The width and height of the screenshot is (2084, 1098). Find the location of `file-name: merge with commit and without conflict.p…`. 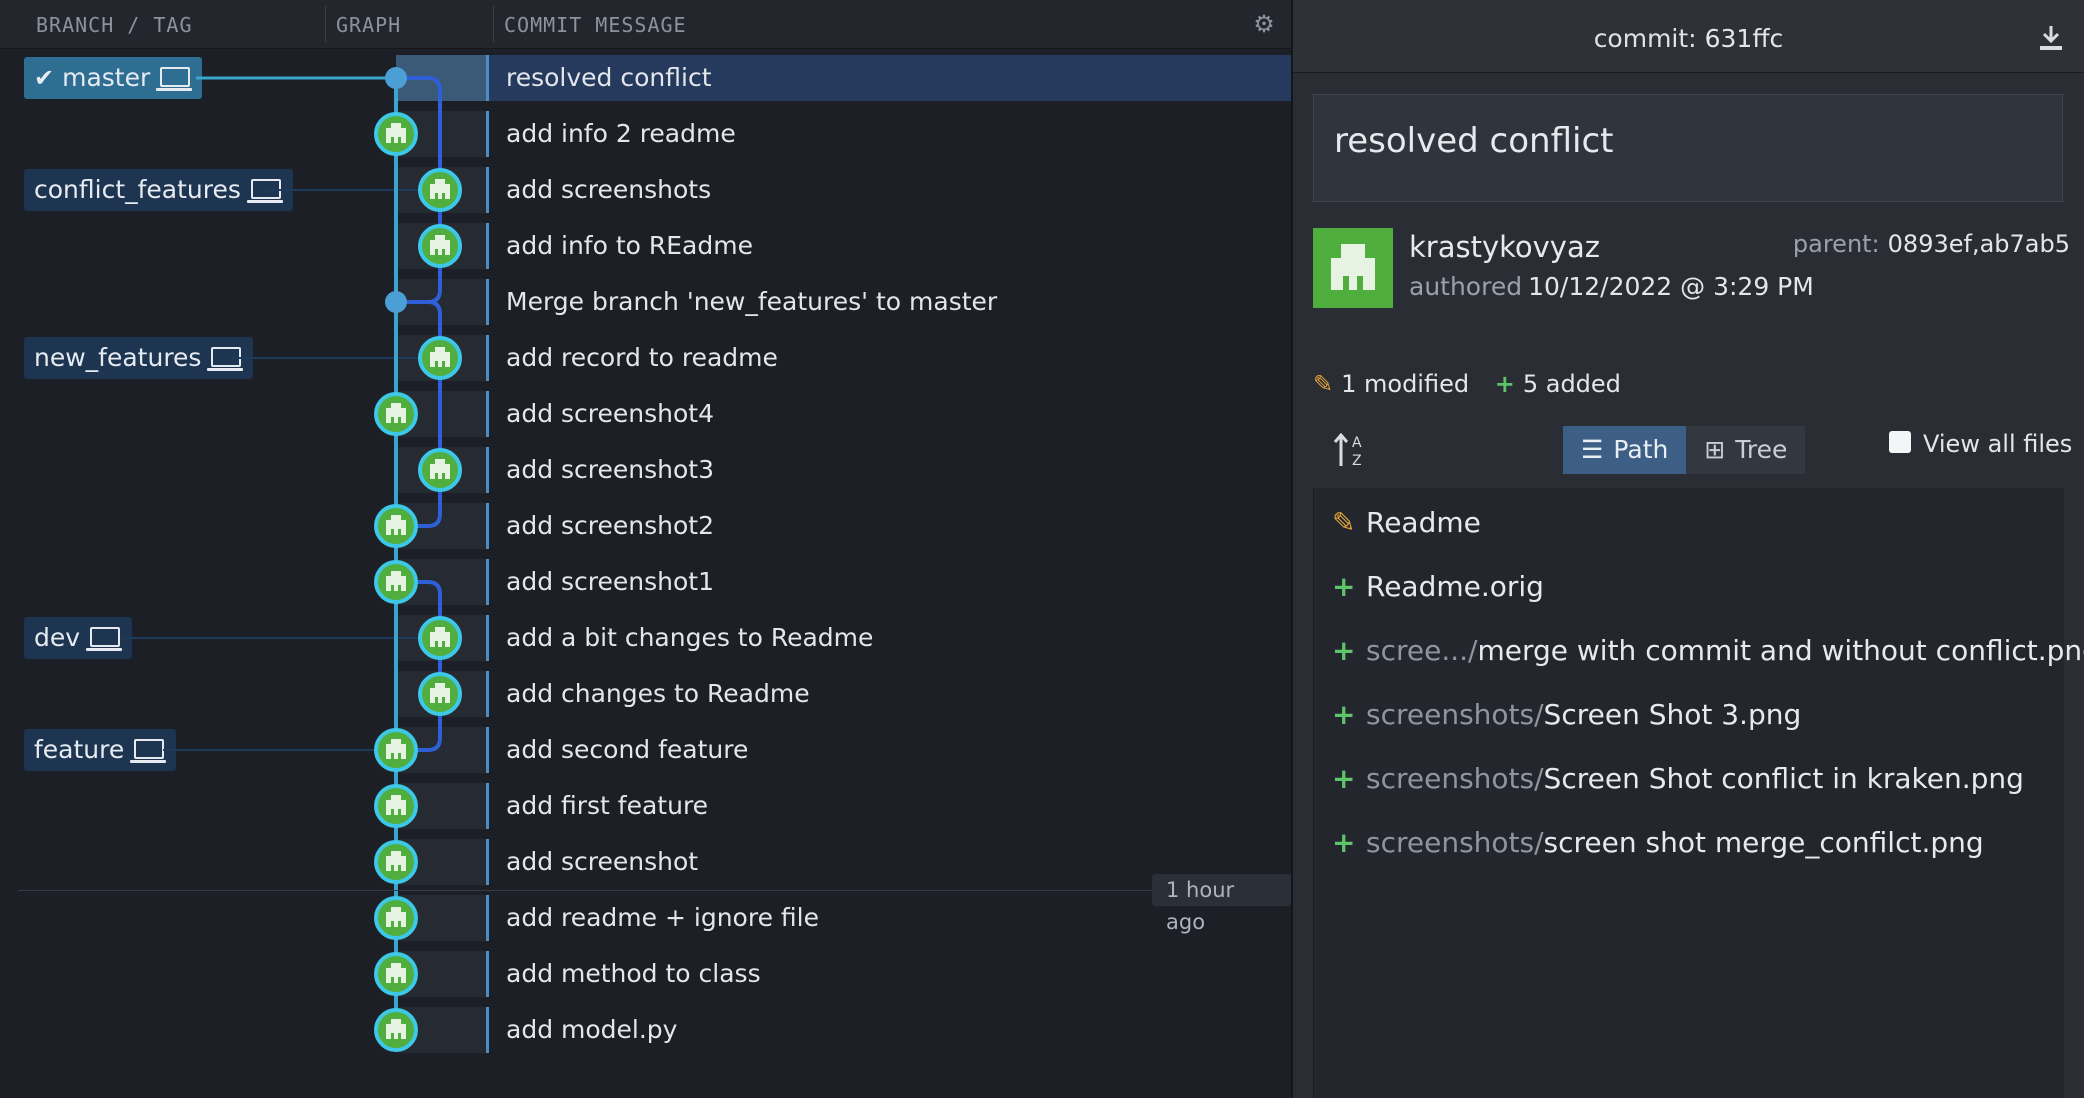

file-name: merge with commit and without conflict.p… is located at coordinates (1780, 650).